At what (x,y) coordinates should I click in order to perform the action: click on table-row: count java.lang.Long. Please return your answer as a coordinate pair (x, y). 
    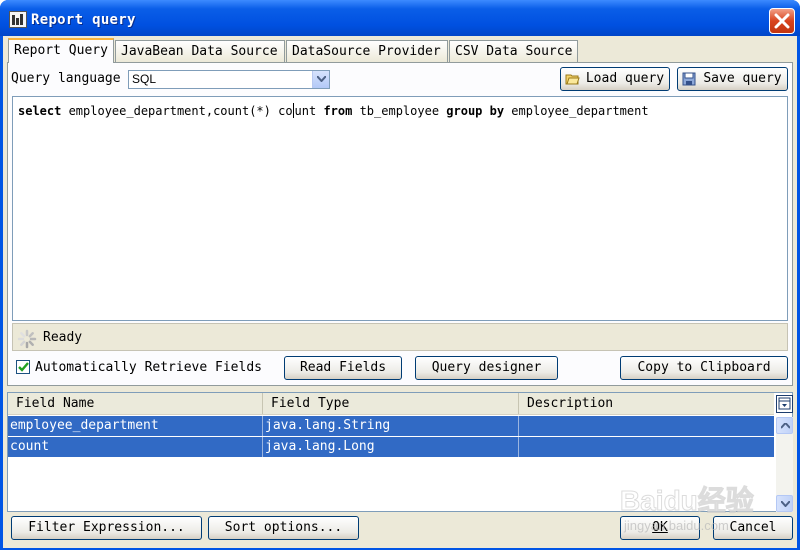
    Looking at the image, I should click on (391, 447).